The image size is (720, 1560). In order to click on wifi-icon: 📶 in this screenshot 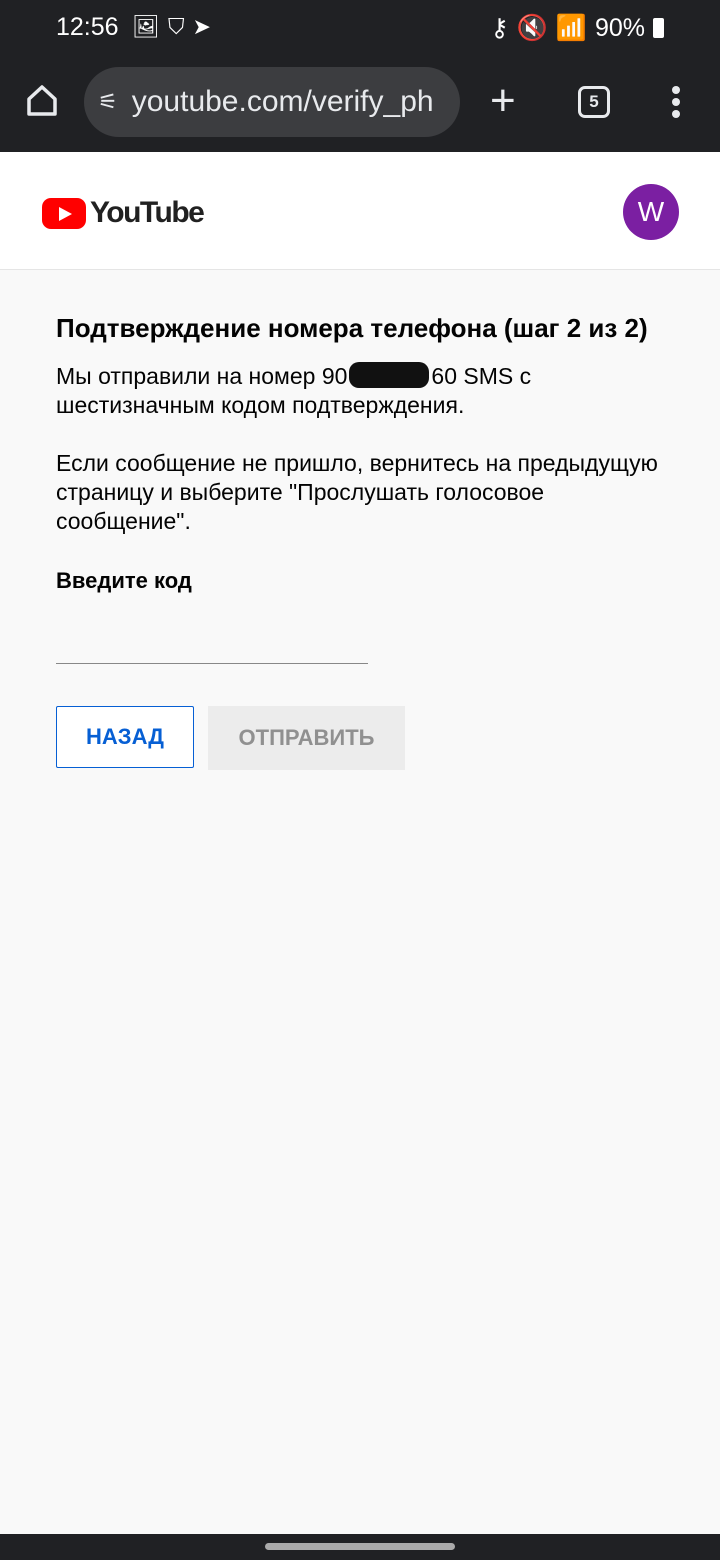, I will do `click(571, 27)`.